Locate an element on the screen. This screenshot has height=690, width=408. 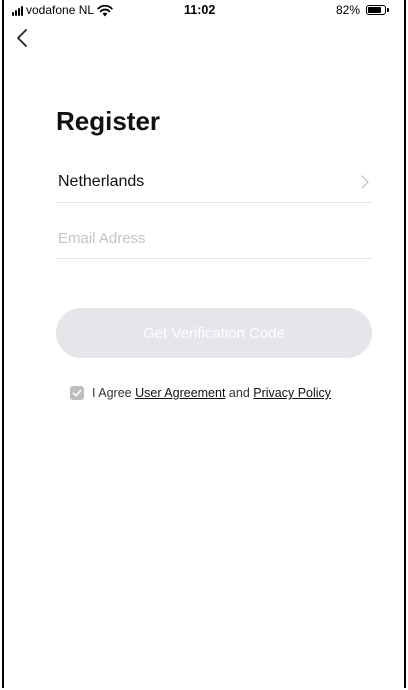
checkmark-icon is located at coordinates (77, 393).